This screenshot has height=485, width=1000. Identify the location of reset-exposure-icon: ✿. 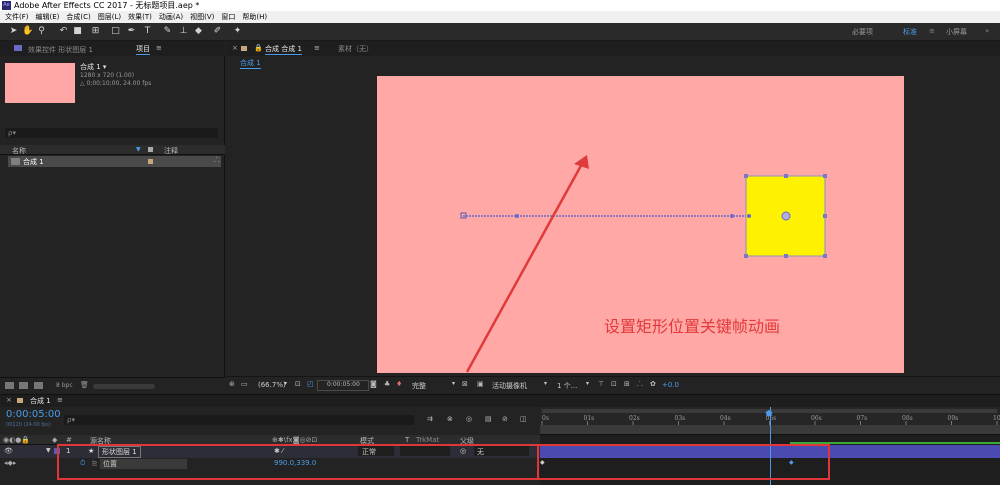
(653, 384).